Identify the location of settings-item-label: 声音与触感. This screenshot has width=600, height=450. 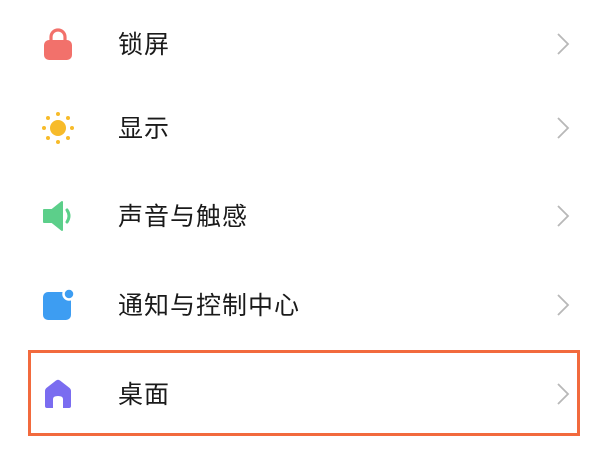
(183, 216).